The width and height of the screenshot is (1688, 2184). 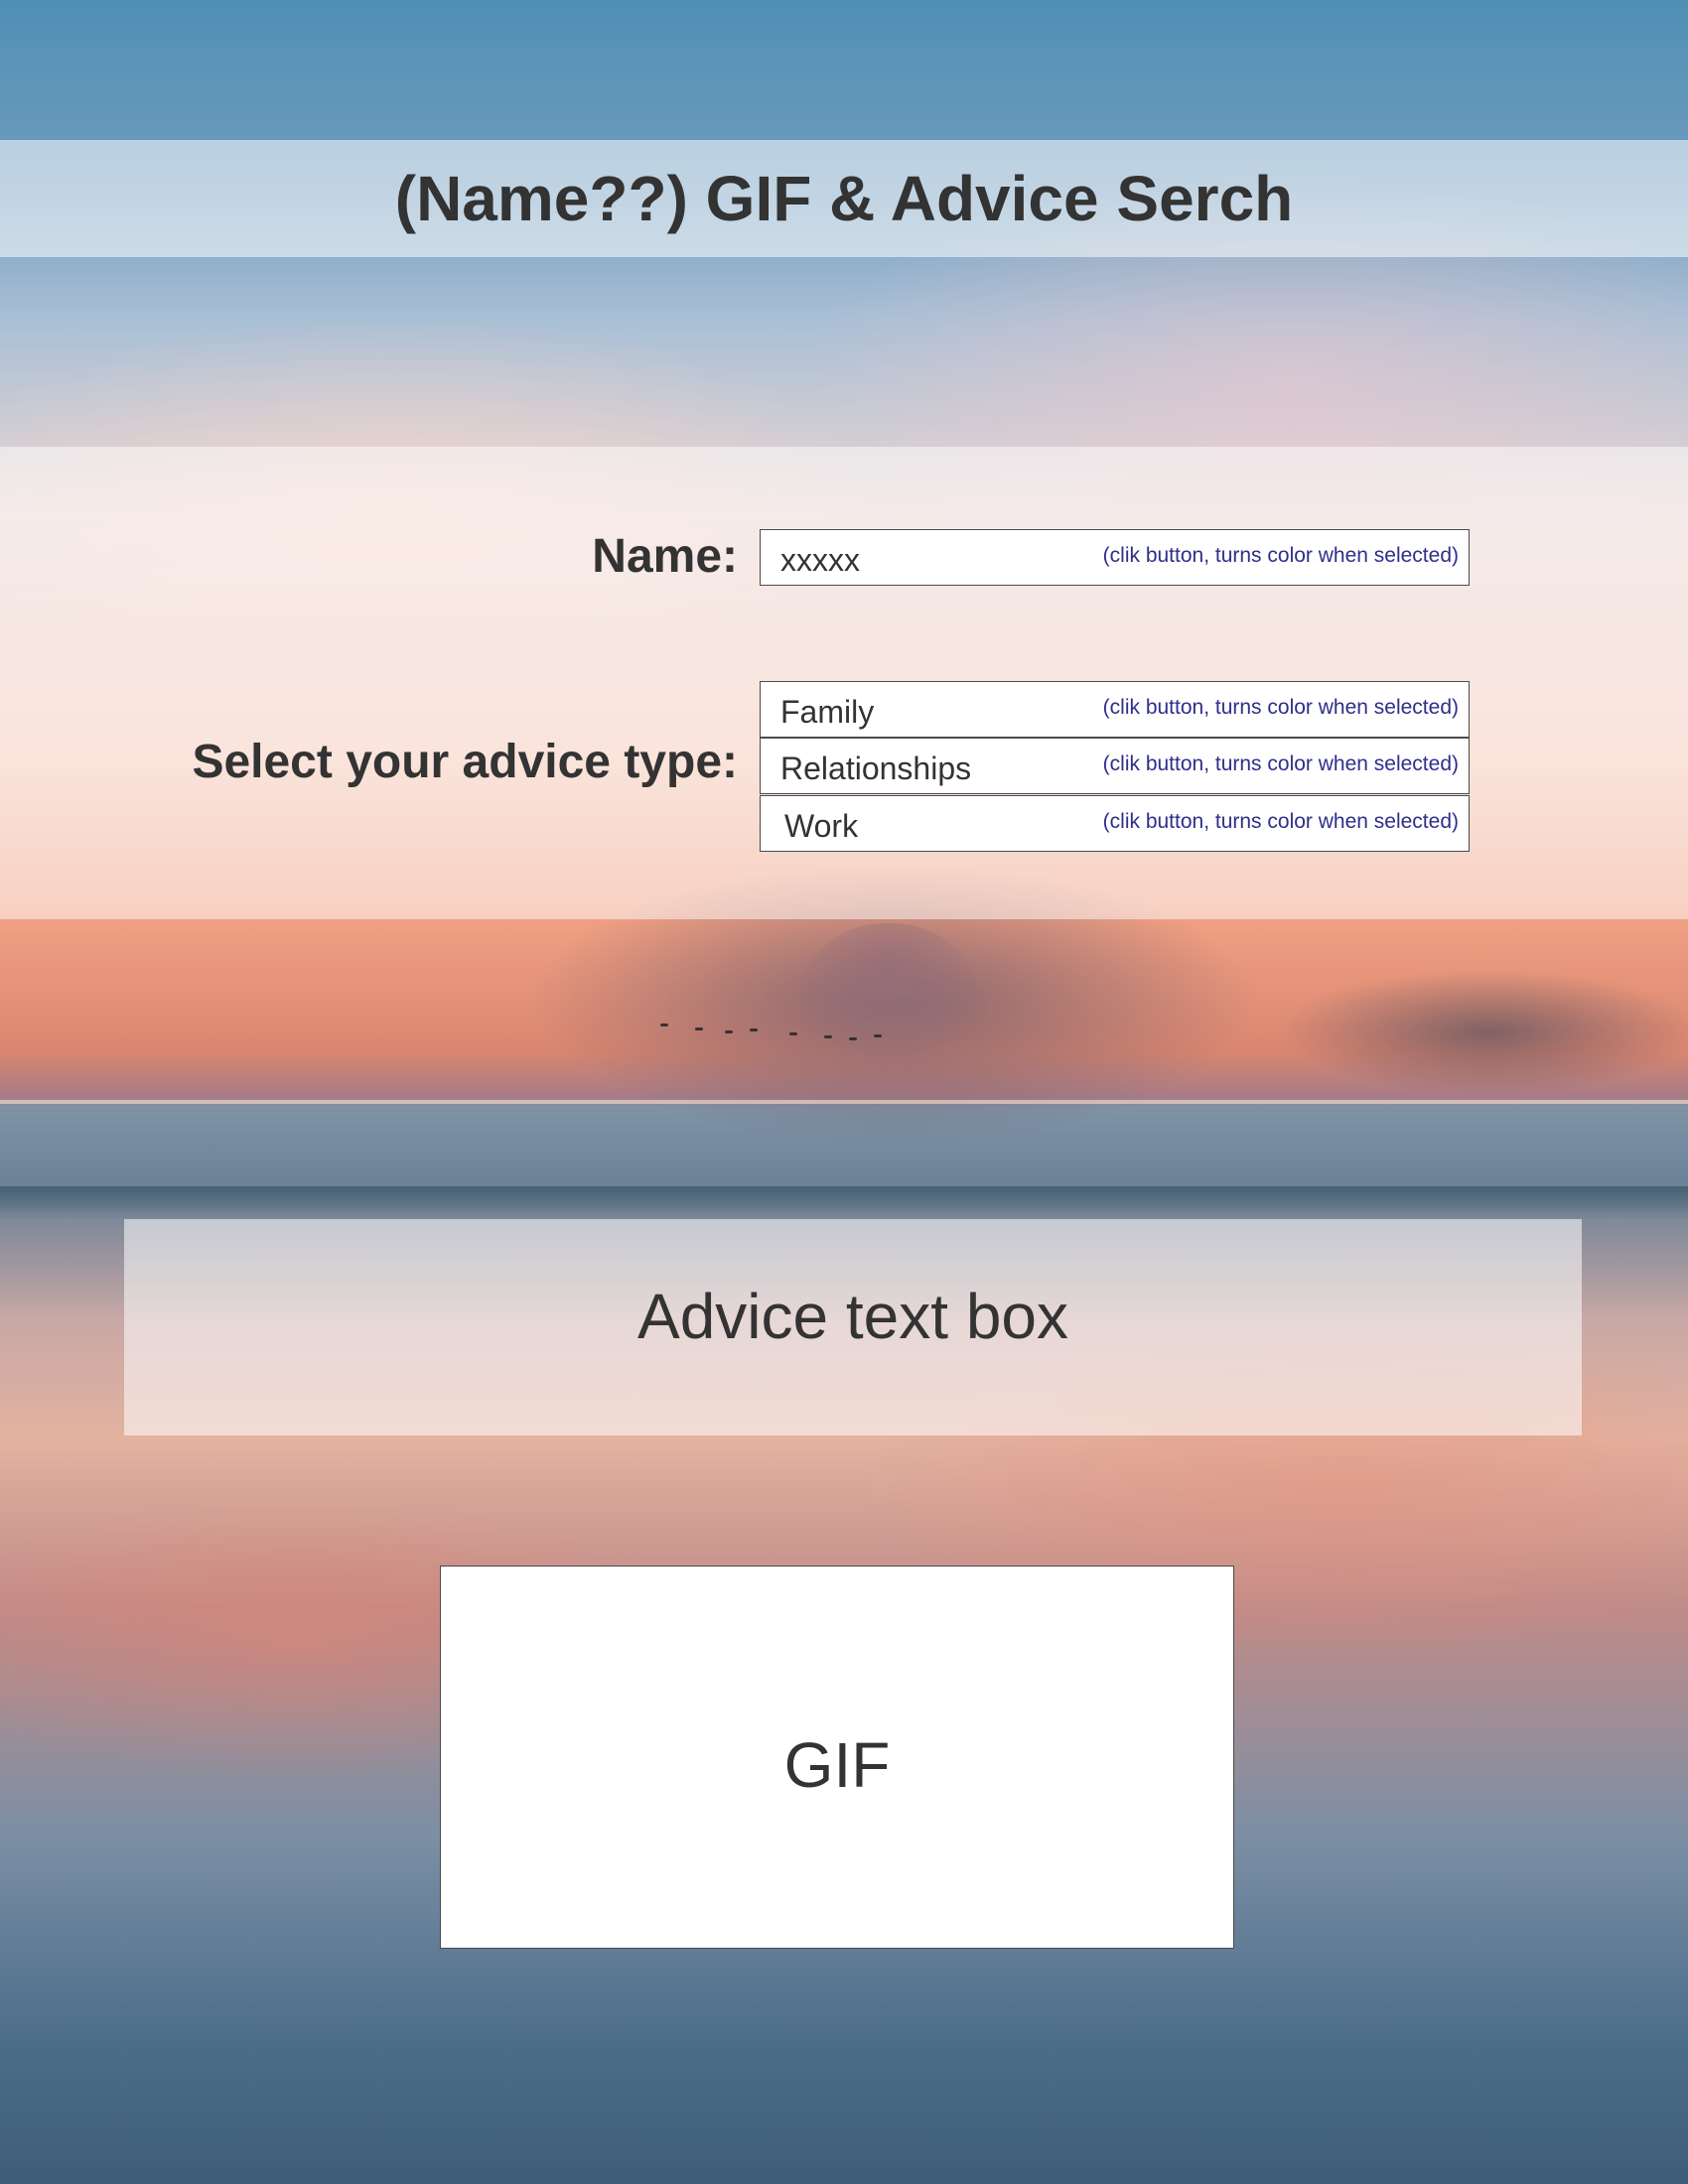 I want to click on page-title: (Name??) GIF & Advice Serch, so click(x=844, y=198).